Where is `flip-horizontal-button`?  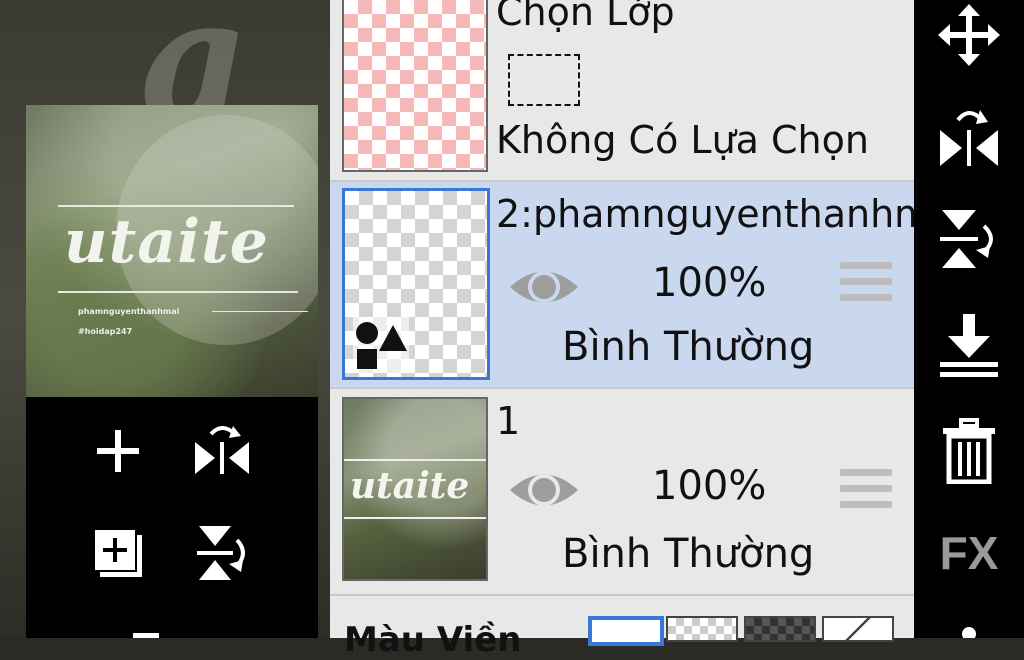
flip-horizontal-button is located at coordinates (969, 135).